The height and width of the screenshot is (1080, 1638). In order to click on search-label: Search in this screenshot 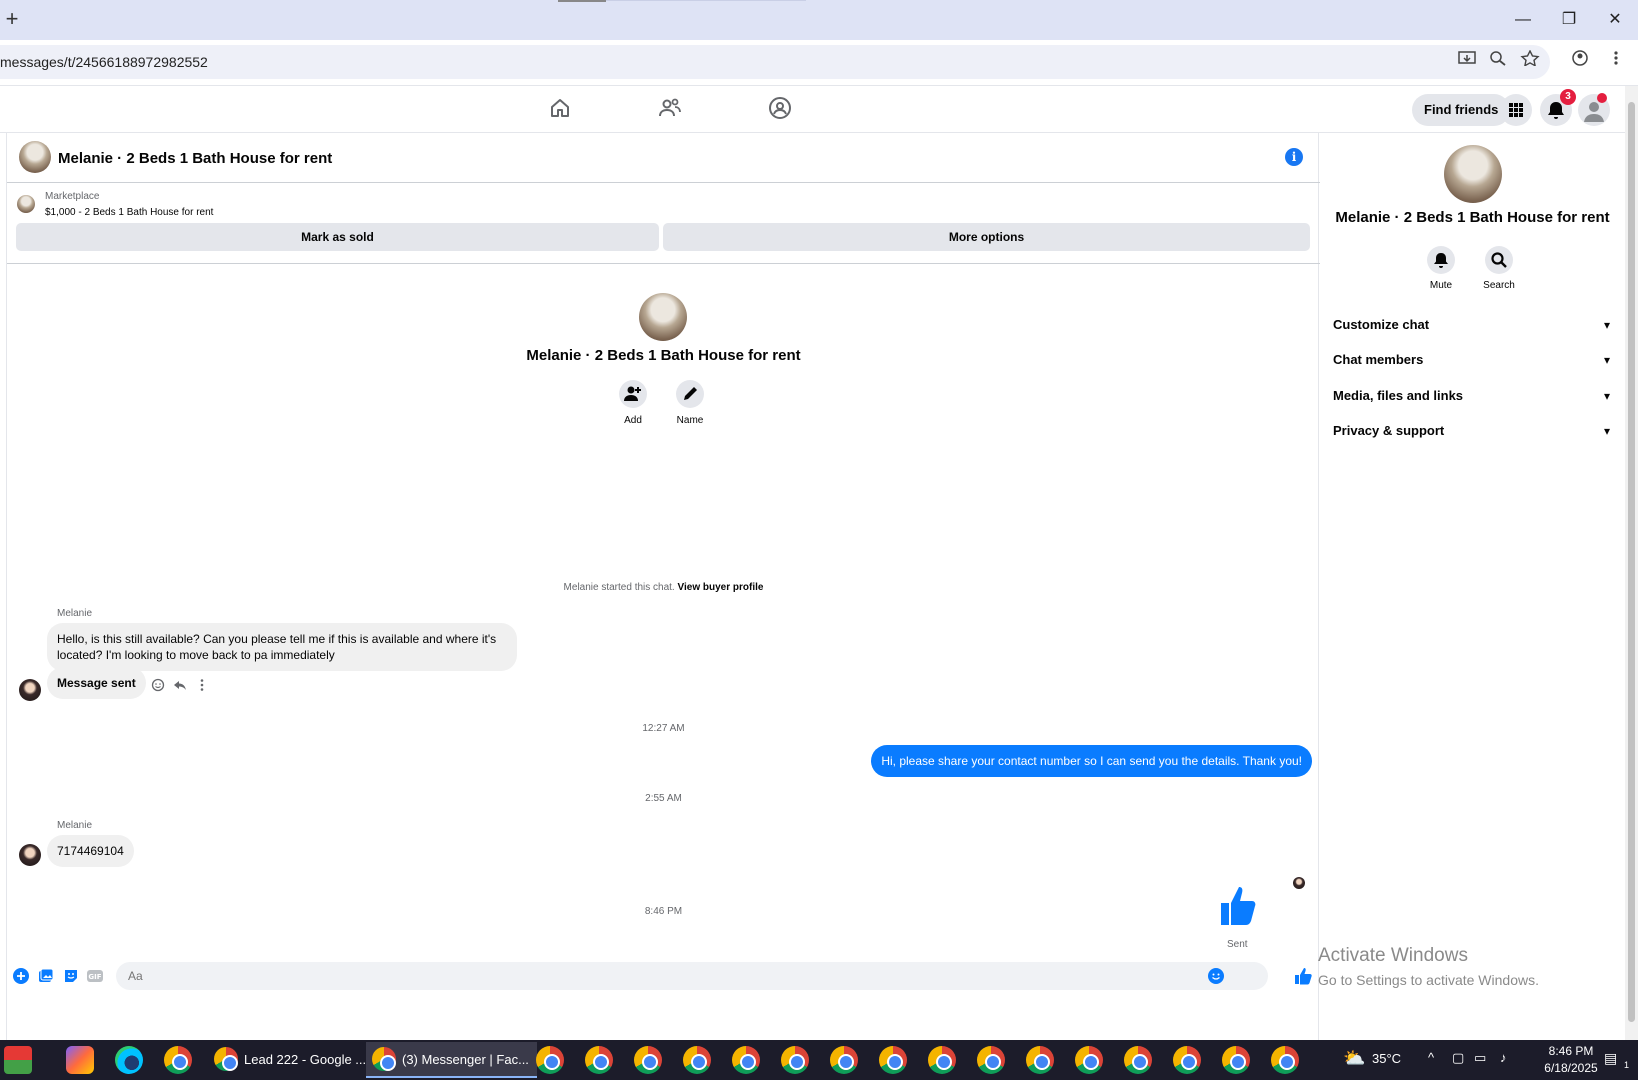, I will do `click(1499, 285)`.